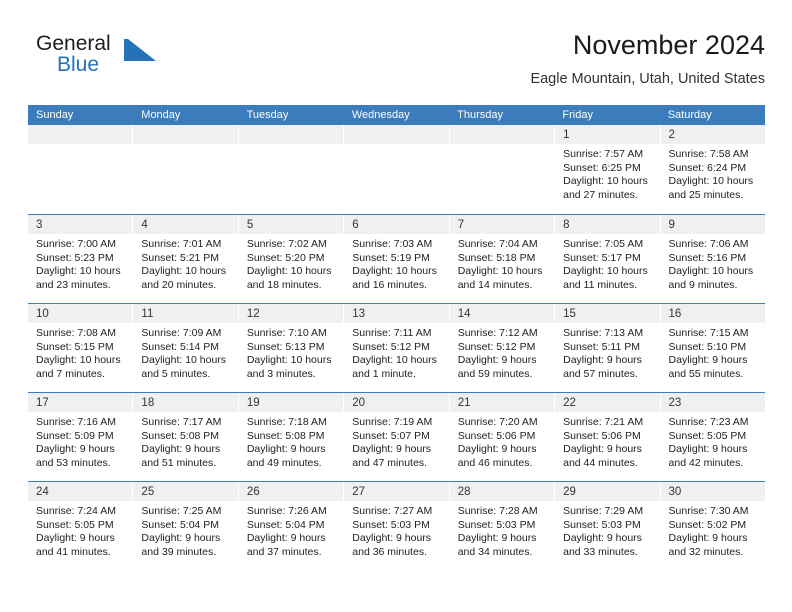  What do you see at coordinates (355, 225) in the screenshot?
I see `day-number: 6` at bounding box center [355, 225].